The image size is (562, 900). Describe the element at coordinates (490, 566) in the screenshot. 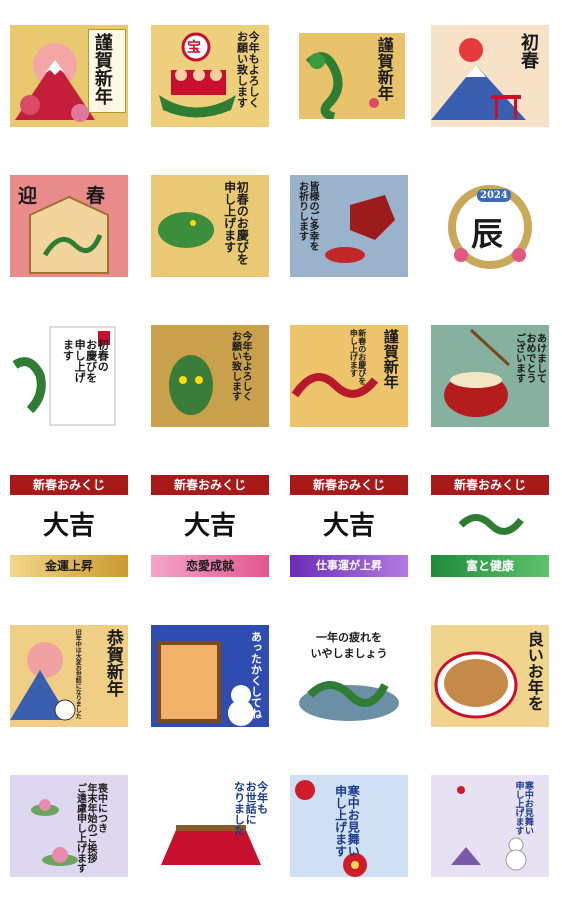

I see `sticker-16-footer: 富と健康` at that location.